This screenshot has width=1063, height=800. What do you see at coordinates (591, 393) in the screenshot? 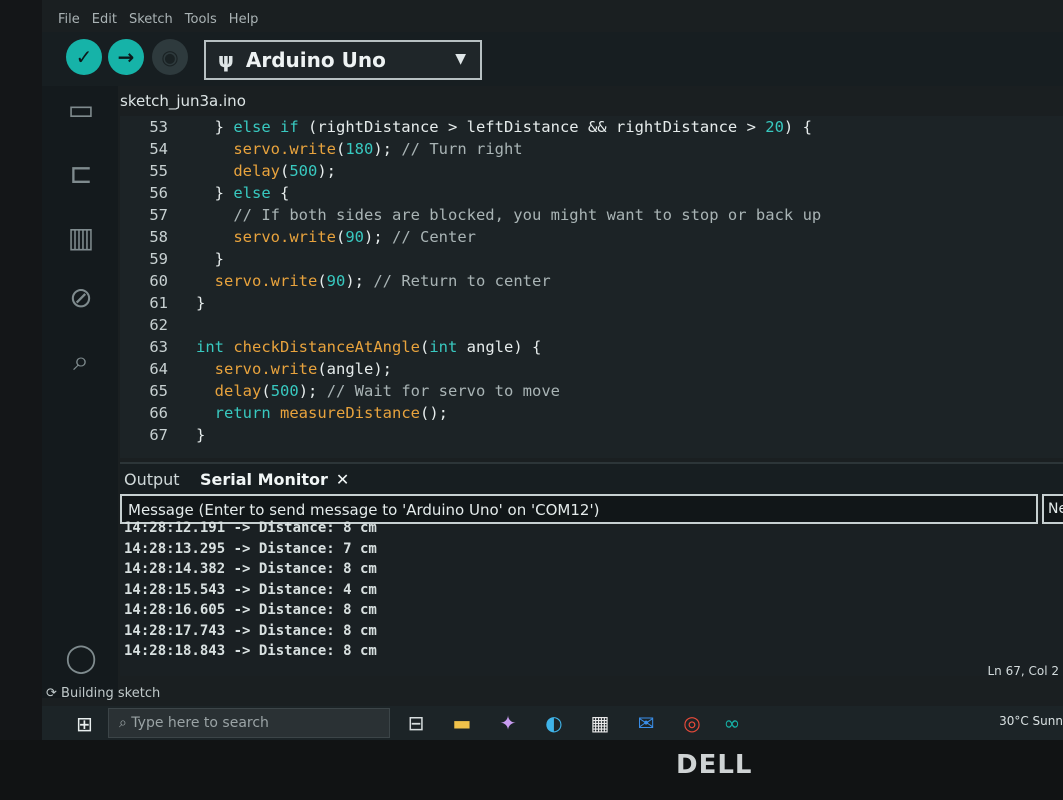
I see `code-line: 65 delay(500); // Wait for servo to move` at bounding box center [591, 393].